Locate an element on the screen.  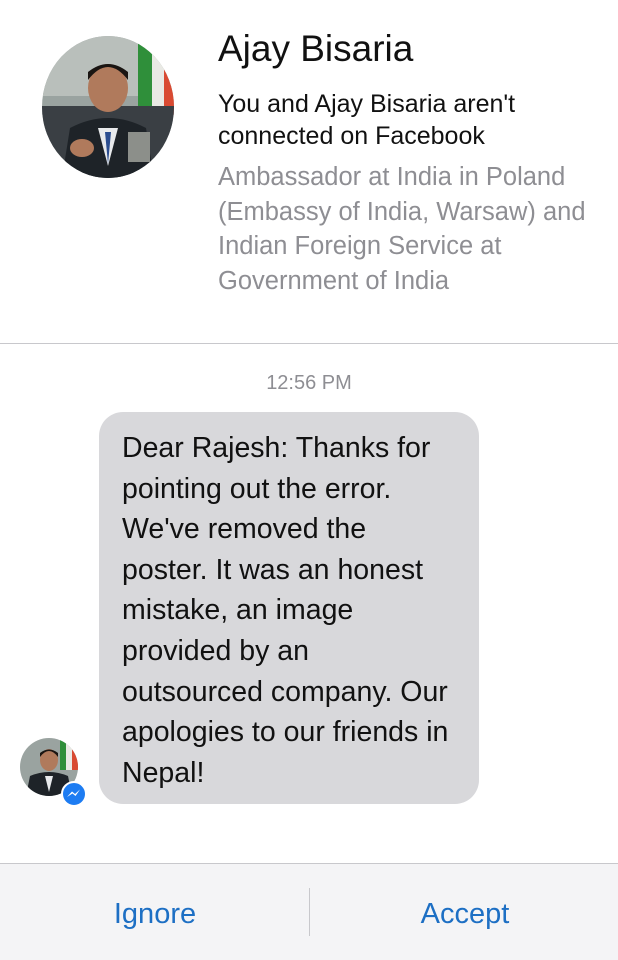
accept-button: Accept is located at coordinates (465, 914).